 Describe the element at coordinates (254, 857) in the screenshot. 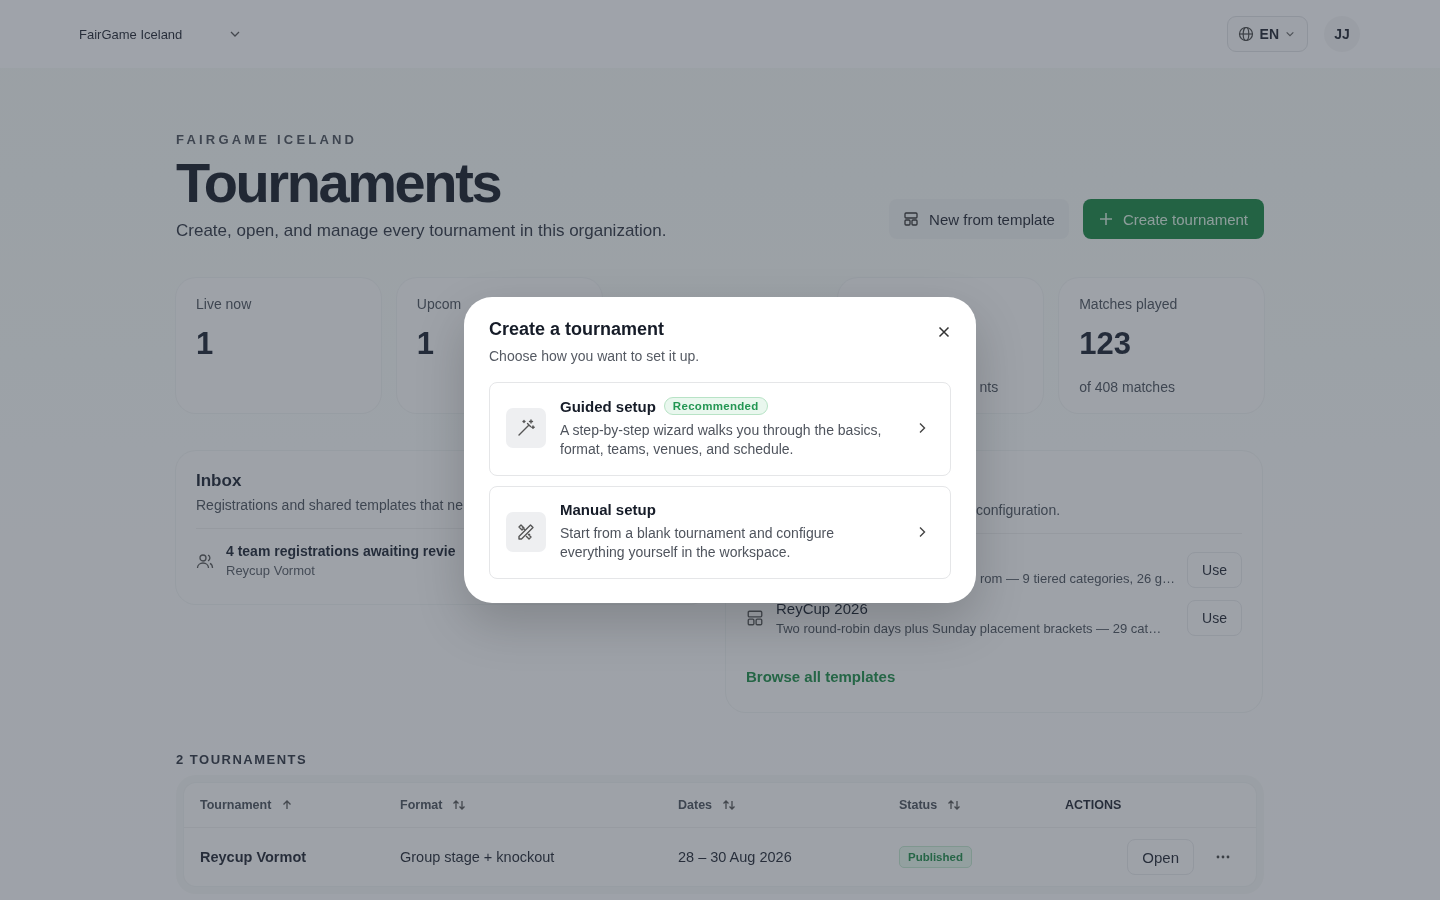

I see `table-cell-text: Reycup Vormot` at that location.